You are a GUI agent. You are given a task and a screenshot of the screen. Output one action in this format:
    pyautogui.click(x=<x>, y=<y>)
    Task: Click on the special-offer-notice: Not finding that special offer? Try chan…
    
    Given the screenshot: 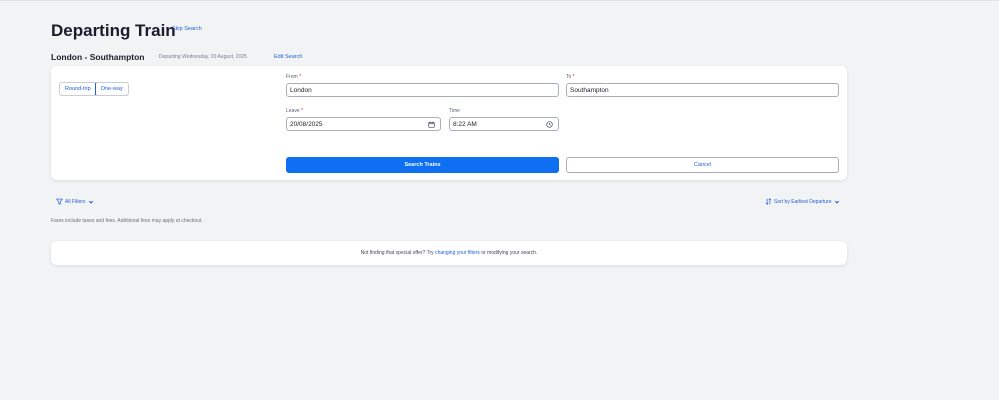 What is the action you would take?
    pyautogui.click(x=449, y=253)
    